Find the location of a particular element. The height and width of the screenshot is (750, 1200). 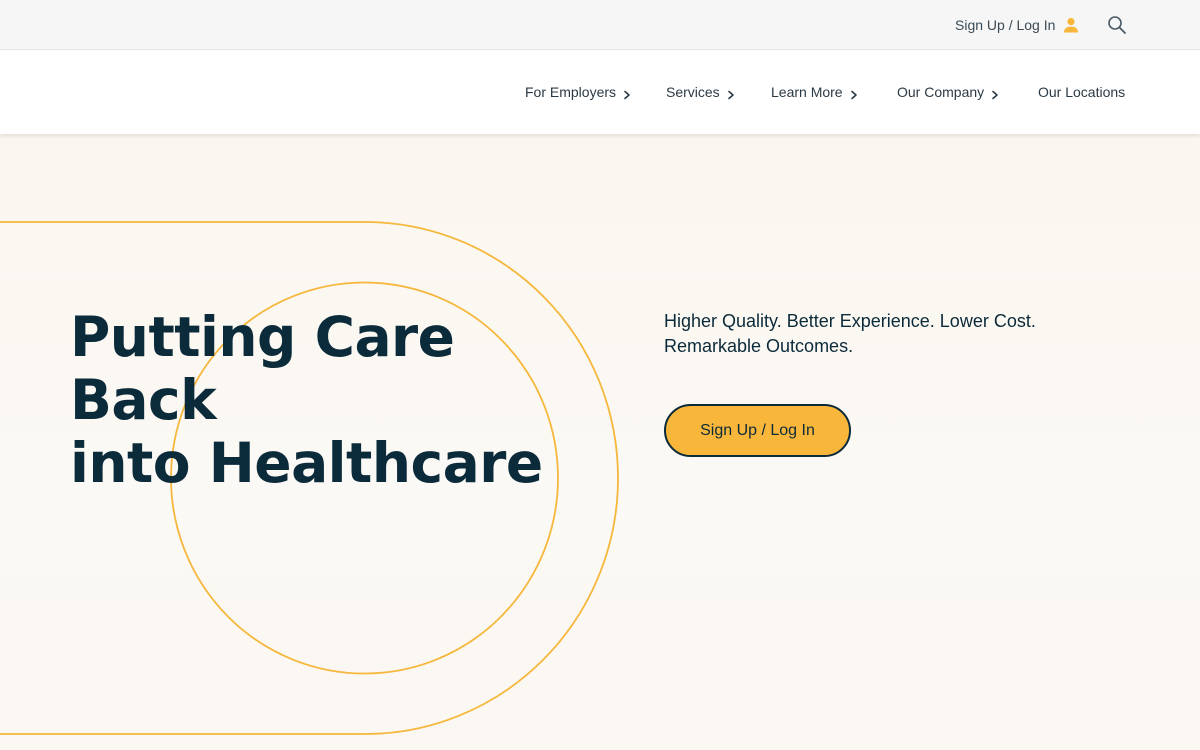

hero-headline-line: into Healthcare is located at coordinates (306, 463).